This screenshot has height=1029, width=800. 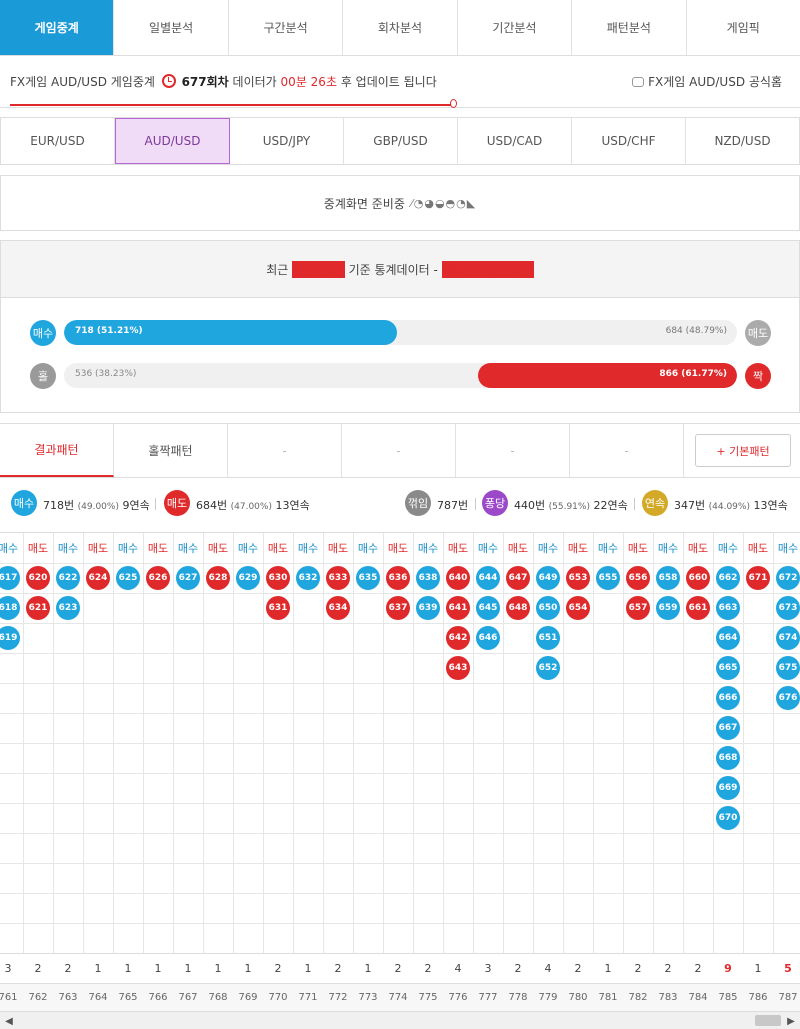 I want to click on tab-4: 기간분석, so click(x=515, y=27).